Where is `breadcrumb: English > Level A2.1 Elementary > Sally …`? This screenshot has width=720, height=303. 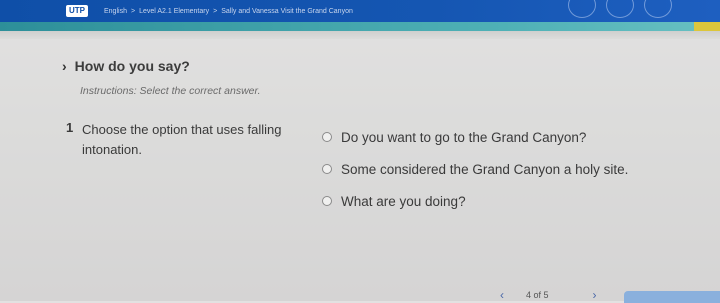
breadcrumb: English > Level A2.1 Elementary > Sally … is located at coordinates (228, 11).